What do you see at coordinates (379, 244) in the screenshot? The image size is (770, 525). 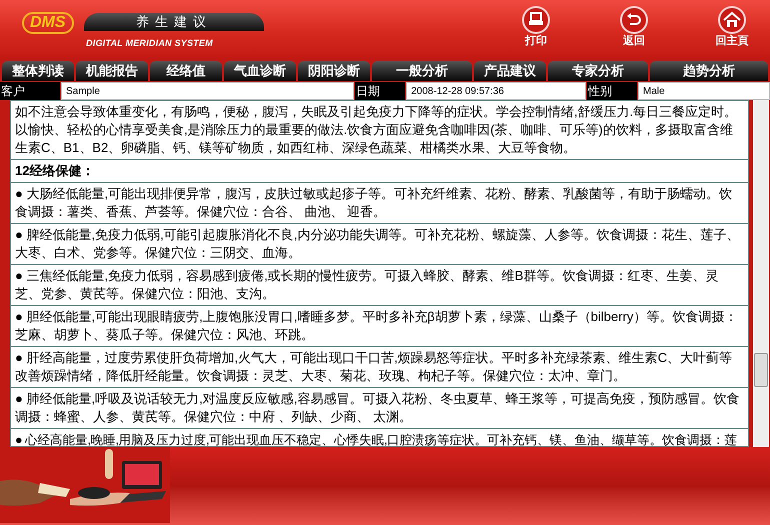 I see `paragraph: ● 脾经低能量,免疫力低弱,可能引起腹胀消化不良,内分泌功能失调等。可补充花粉、螺旋藻、人参等。饮食调摄：花生、莲子、大枣、白术、党参等。保健穴位：三阴交、血海。` at bounding box center [379, 244].